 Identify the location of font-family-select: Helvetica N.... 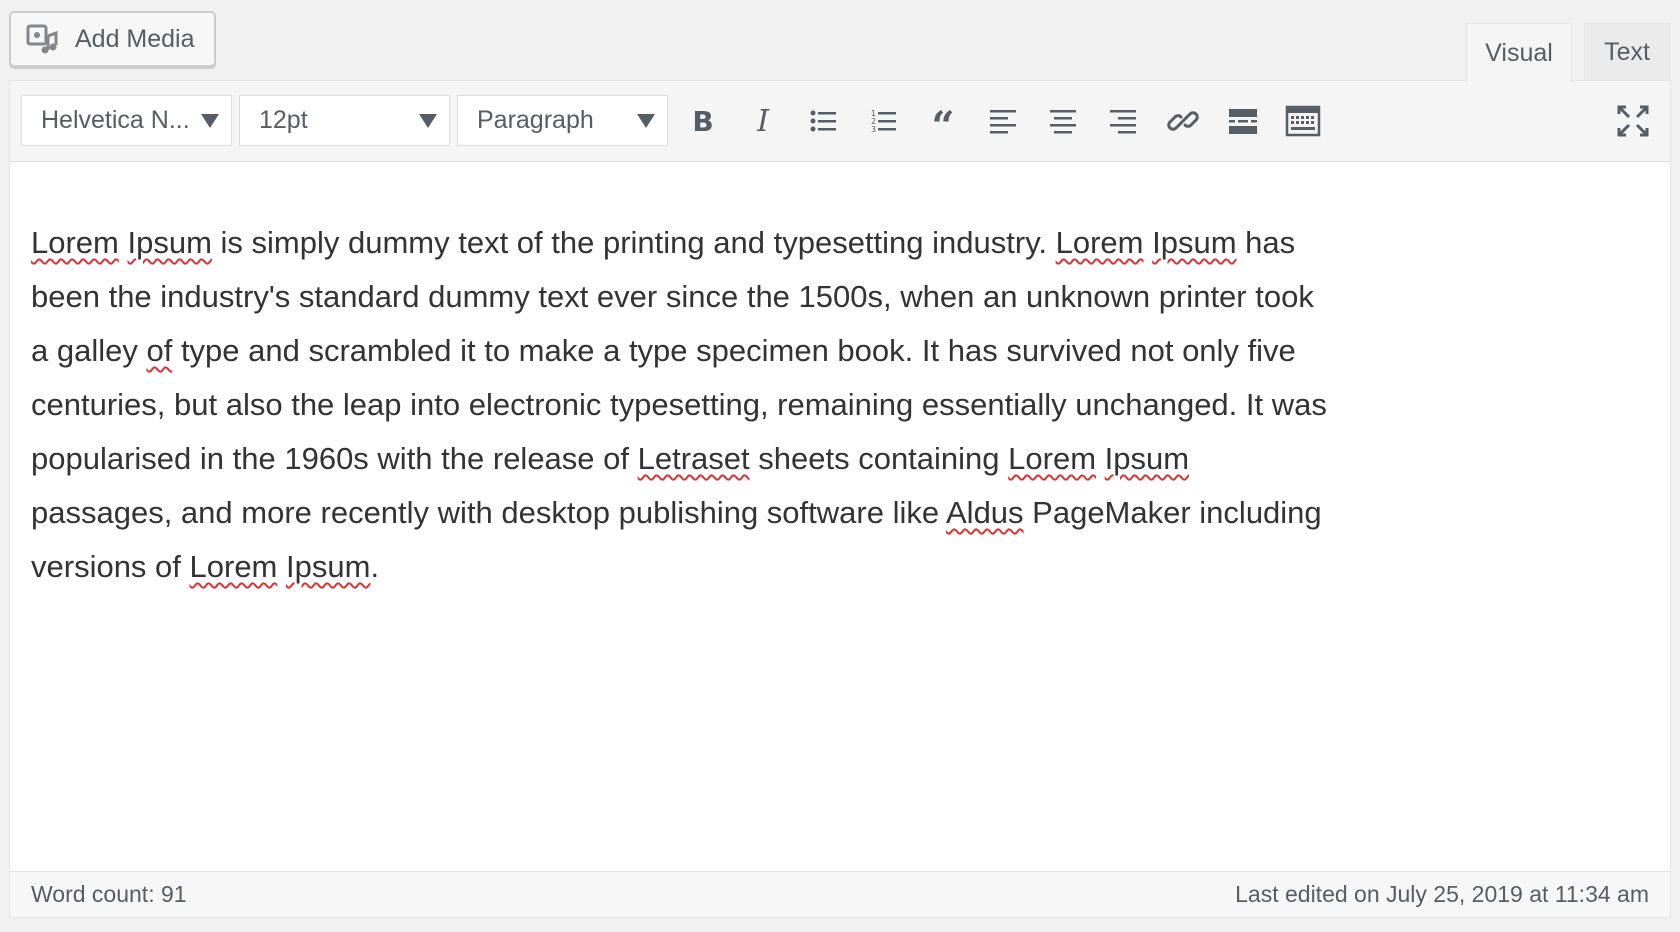
(126, 120).